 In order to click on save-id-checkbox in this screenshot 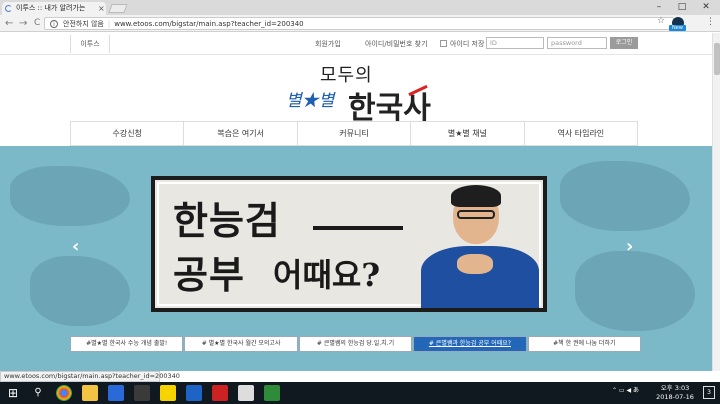, I will do `click(443, 43)`.